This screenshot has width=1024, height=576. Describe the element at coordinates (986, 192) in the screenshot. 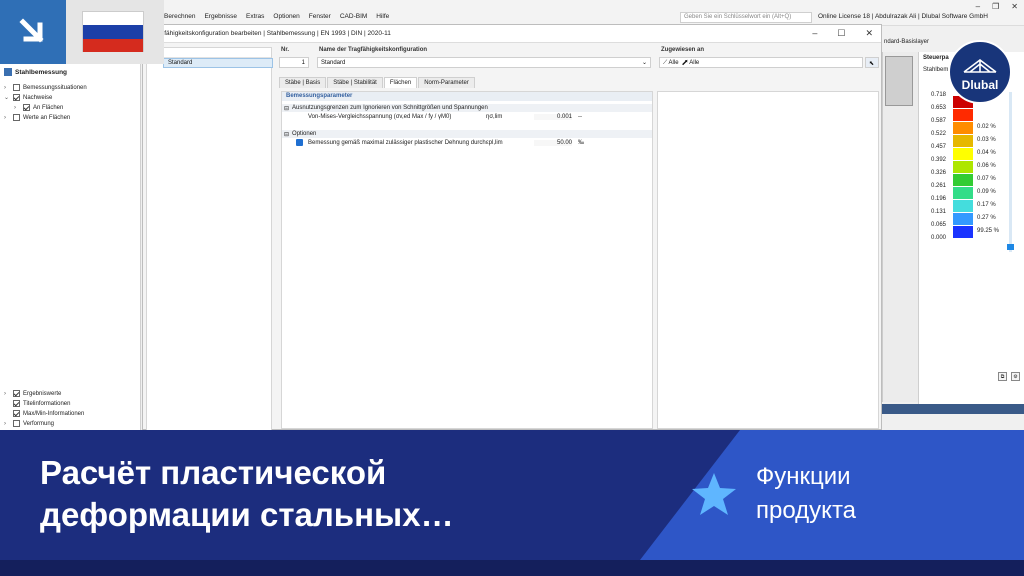

I see `legend-percent: 0.09 %` at that location.